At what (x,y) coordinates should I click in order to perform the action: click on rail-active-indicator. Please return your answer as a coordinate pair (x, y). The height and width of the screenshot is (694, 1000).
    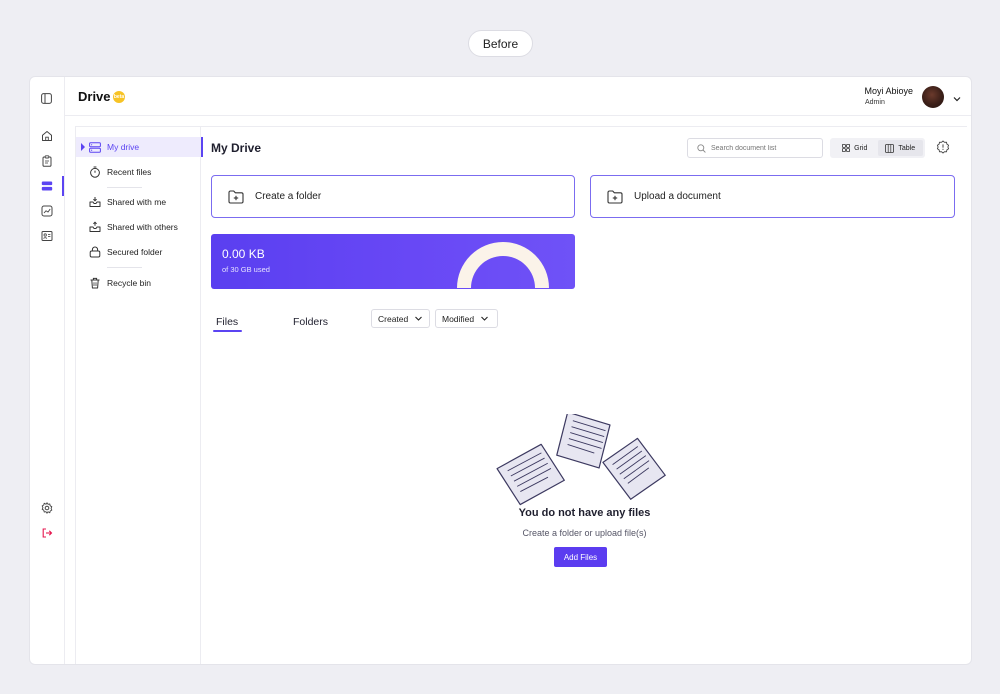
    Looking at the image, I should click on (63, 186).